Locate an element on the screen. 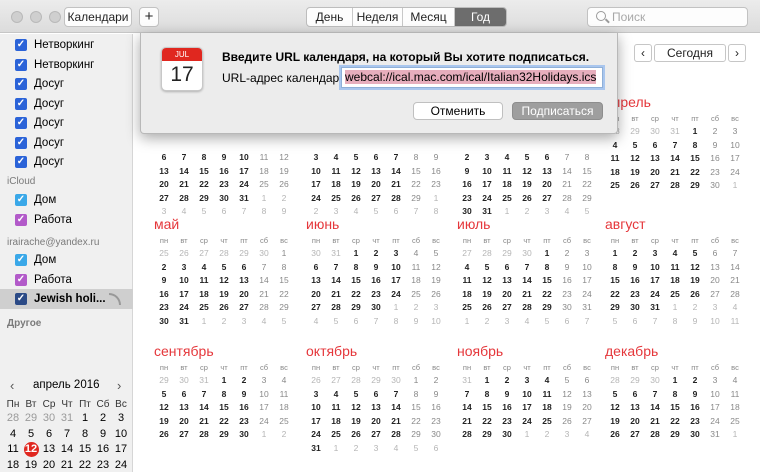 This screenshot has width=760, height=472. day-cell: 18 is located at coordinates (467, 296).